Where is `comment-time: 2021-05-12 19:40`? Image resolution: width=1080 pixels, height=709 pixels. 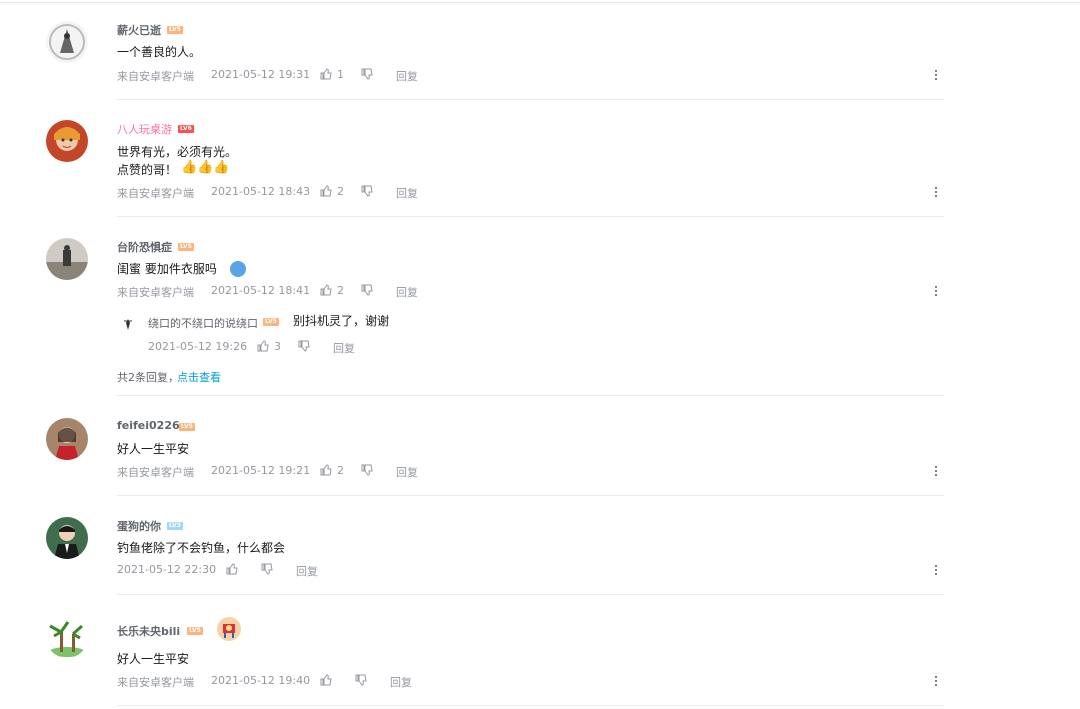
comment-time: 2021-05-12 19:40 is located at coordinates (261, 680).